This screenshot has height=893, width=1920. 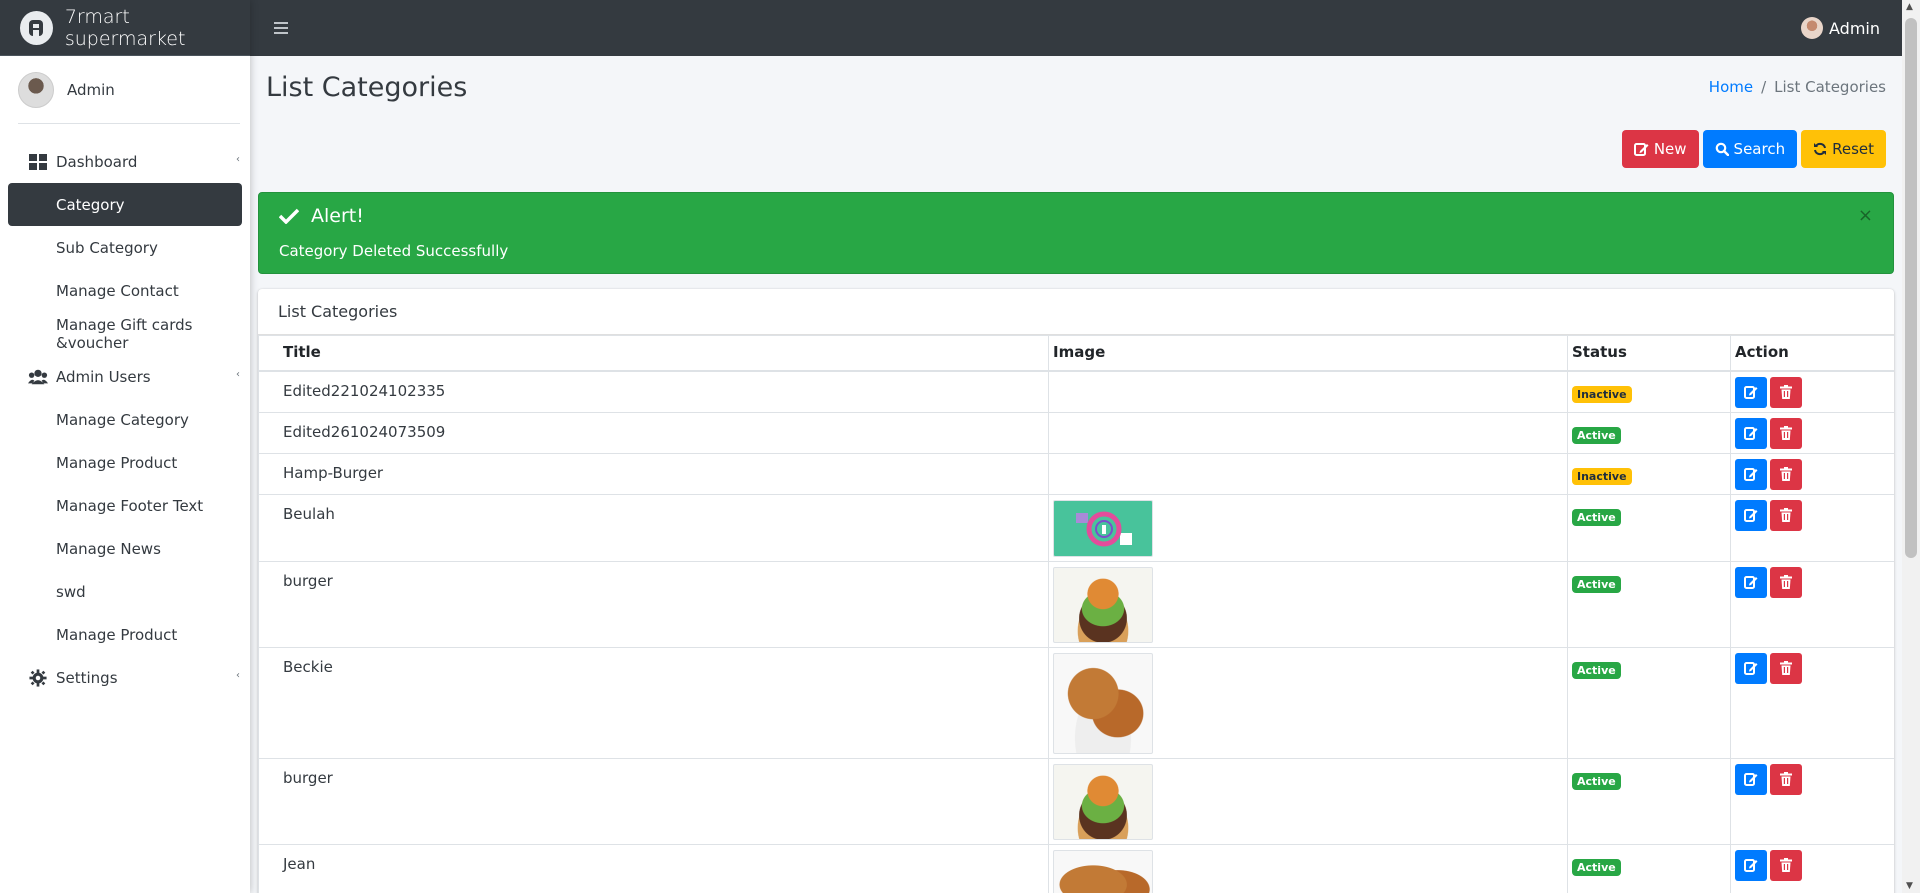 What do you see at coordinates (653, 432) in the screenshot?
I see `row-title: Edited261024073509` at bounding box center [653, 432].